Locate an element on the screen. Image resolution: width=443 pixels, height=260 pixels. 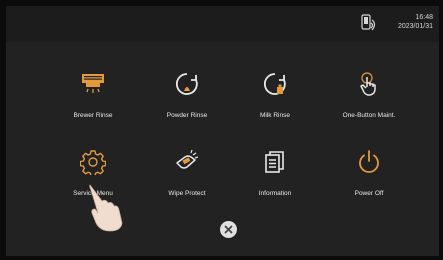
close-button is located at coordinates (228, 229).